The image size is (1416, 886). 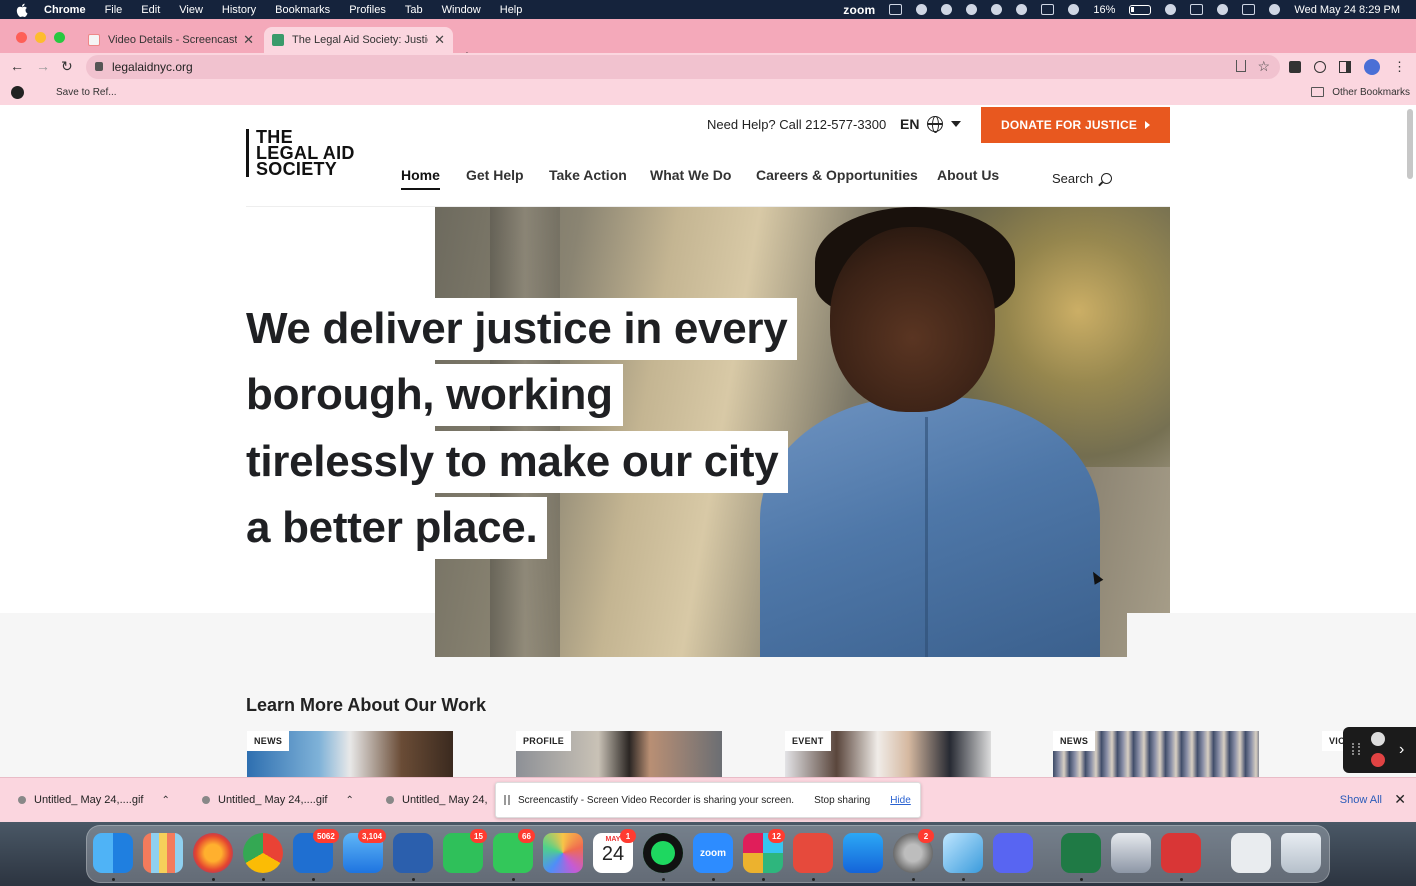 I want to click on discord-icon, so click(x=1013, y=853).